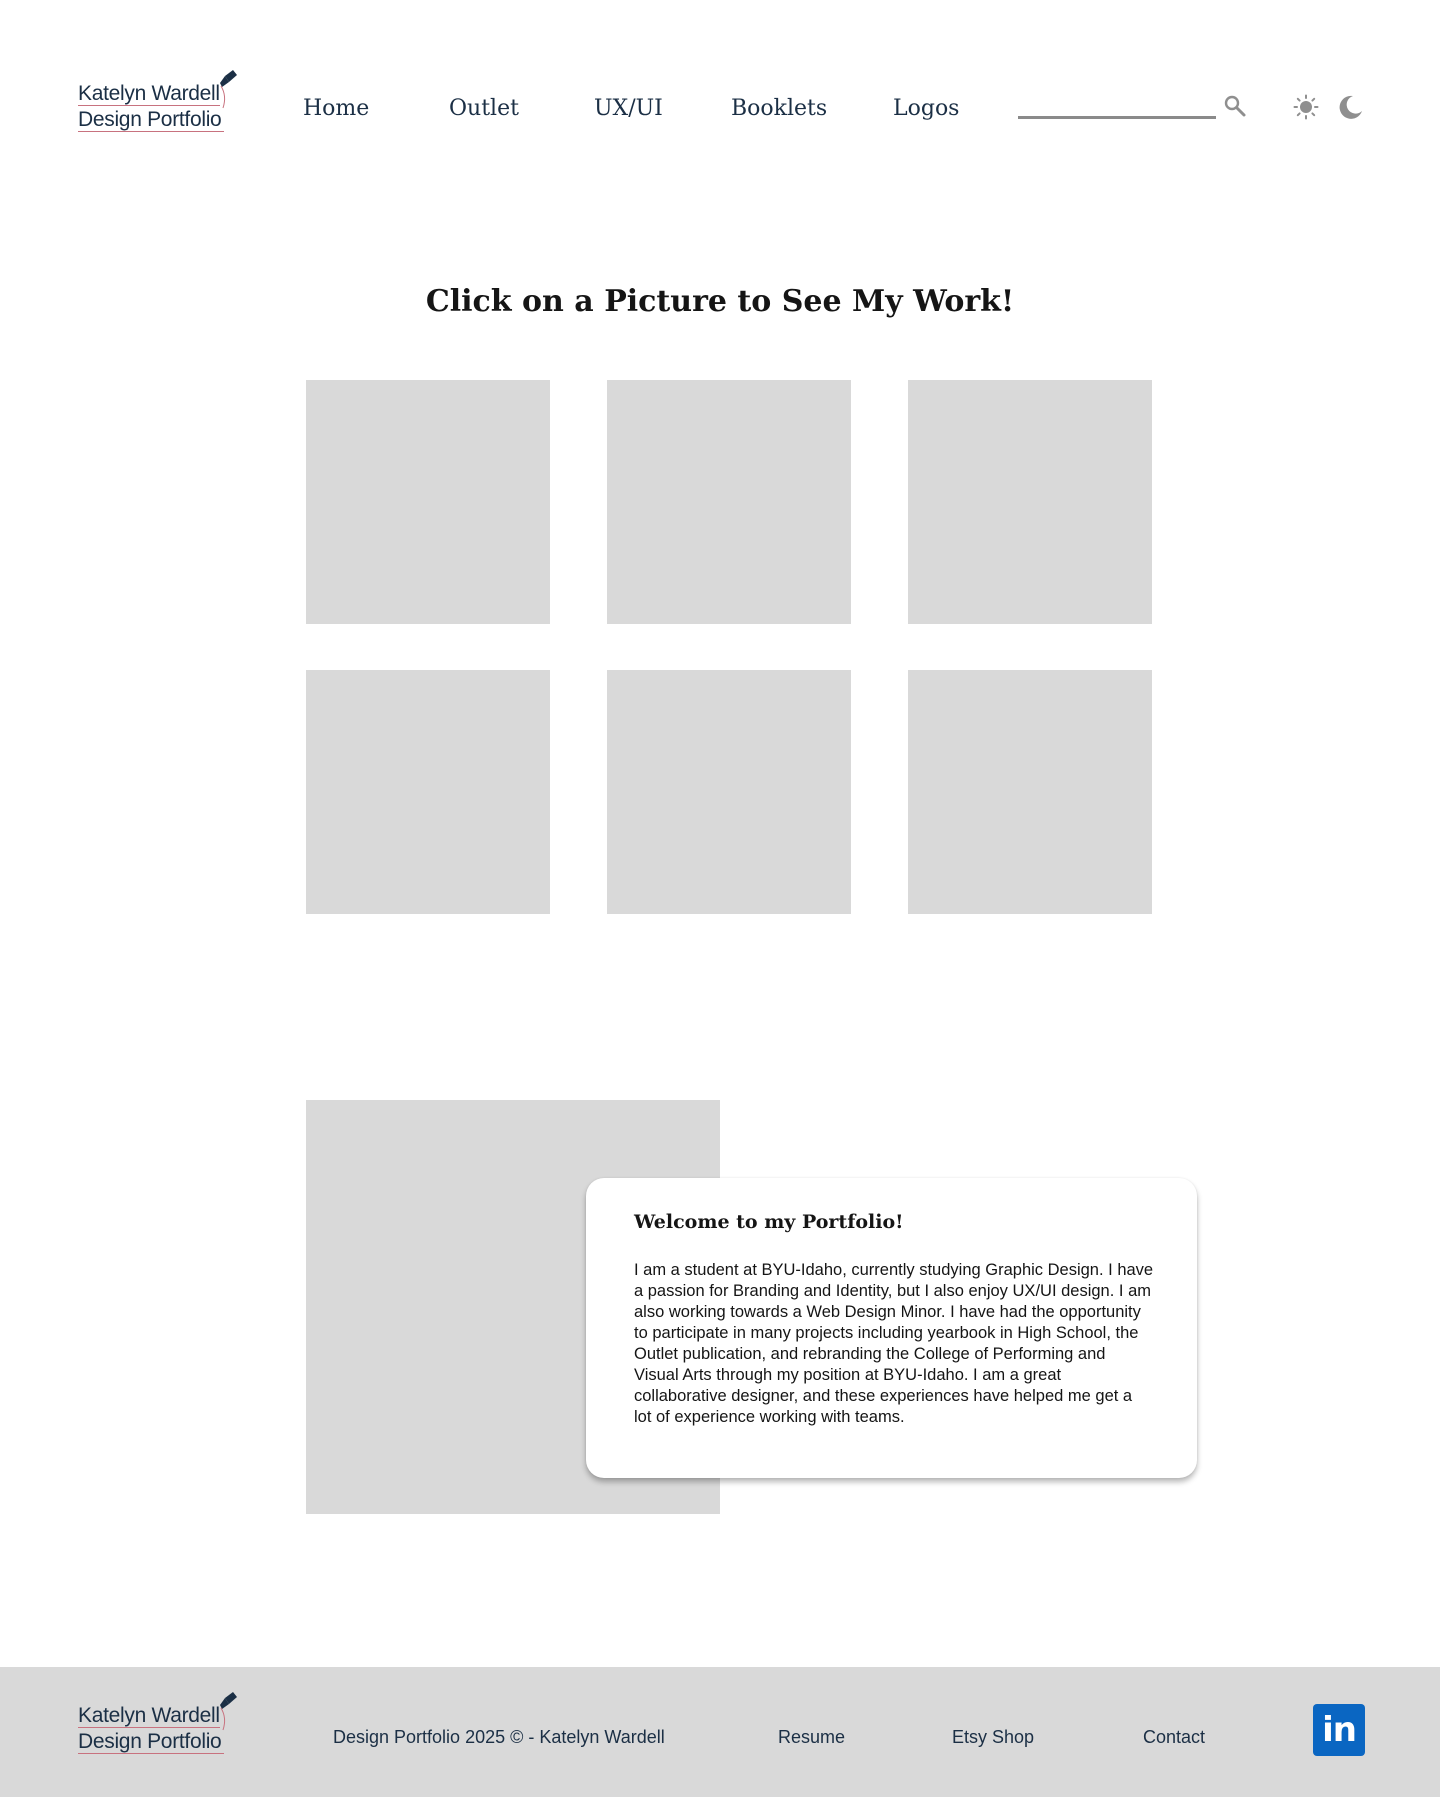 This screenshot has width=1440, height=1797. I want to click on footer-link-etsy-shop: Etsy Shop, so click(993, 1737).